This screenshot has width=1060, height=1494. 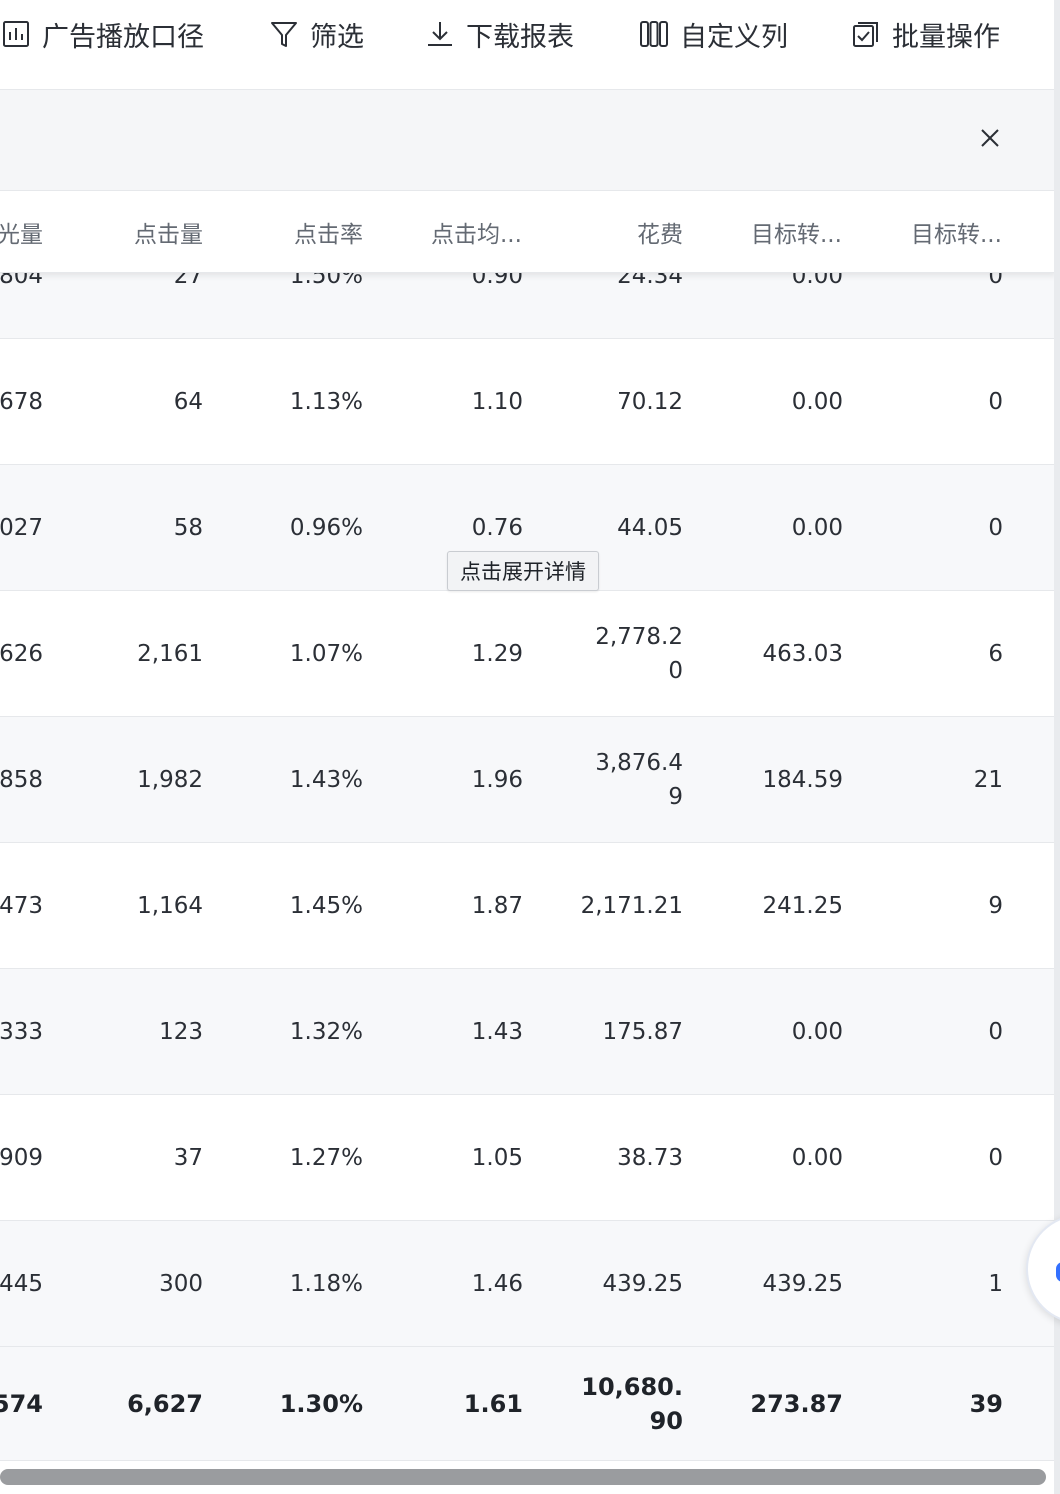 I want to click on cell-avg-click-cost: 1.43, so click(x=497, y=1031).